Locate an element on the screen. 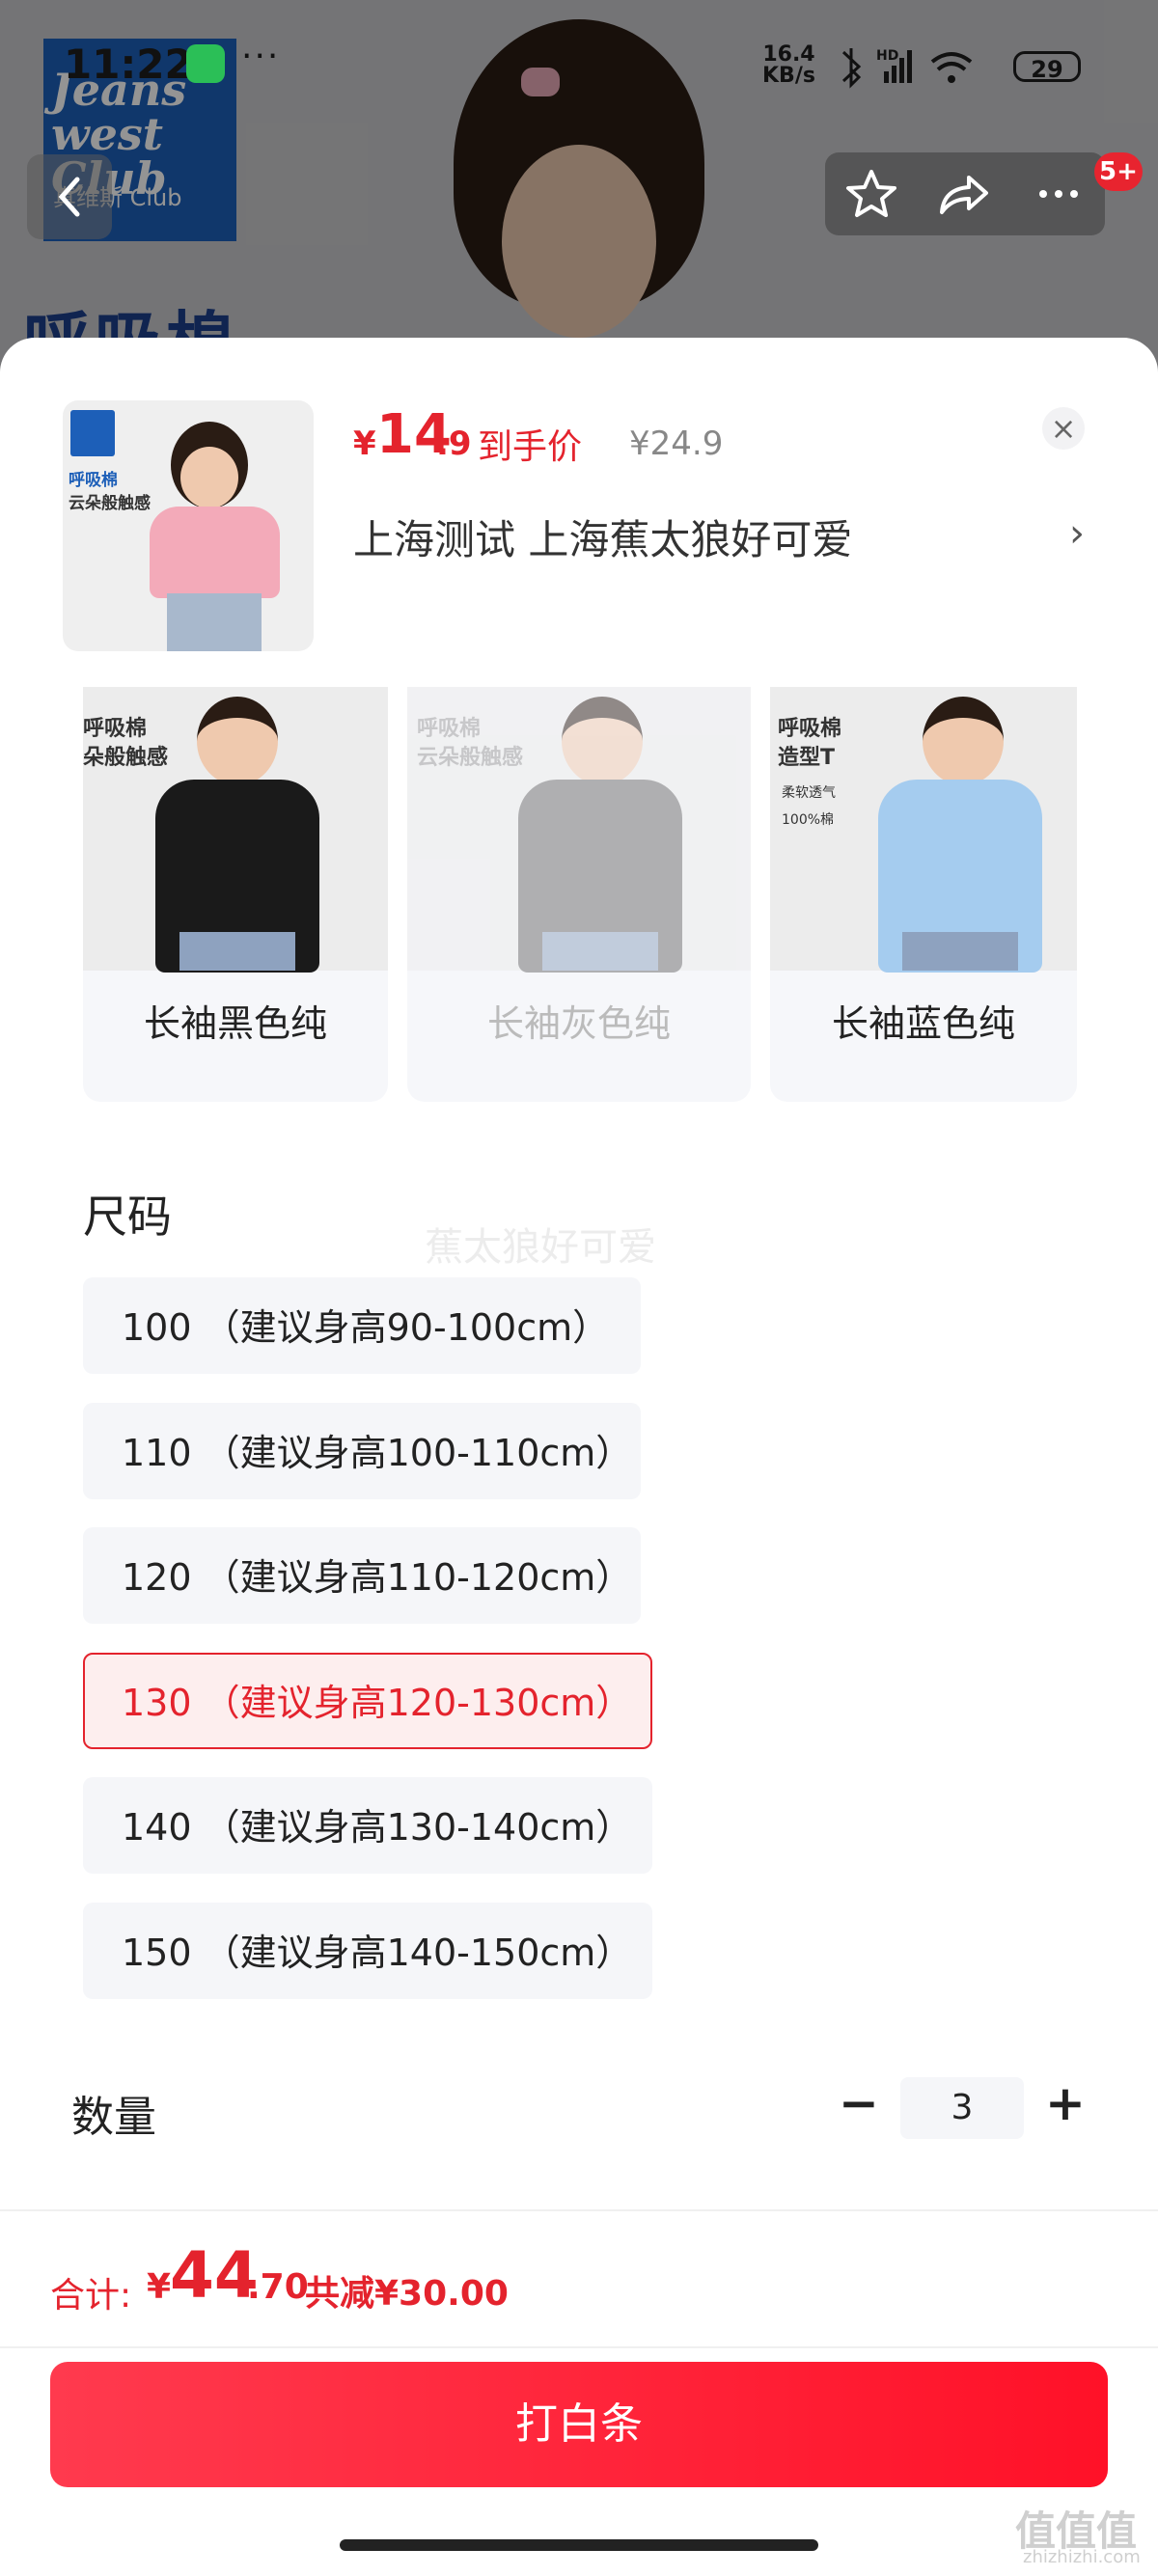  total-integer: 44 is located at coordinates (214, 2275).